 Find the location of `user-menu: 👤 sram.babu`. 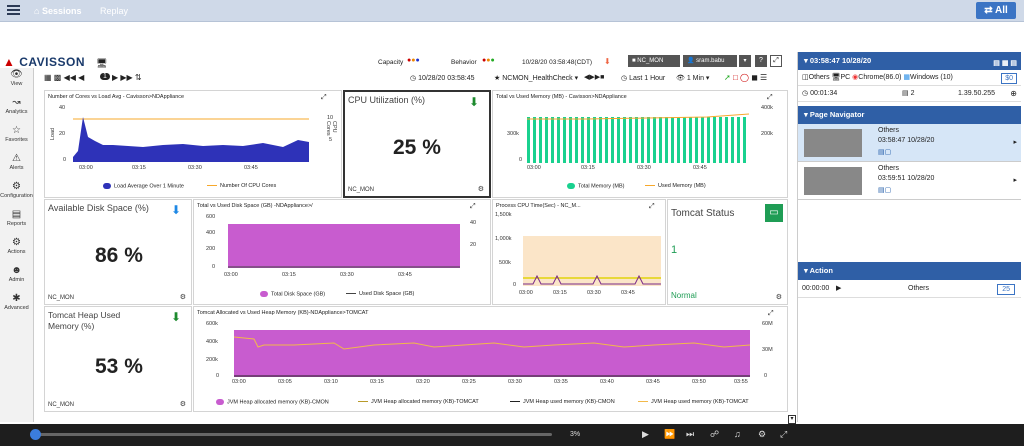

user-menu: 👤 sram.babu is located at coordinates (710, 61).